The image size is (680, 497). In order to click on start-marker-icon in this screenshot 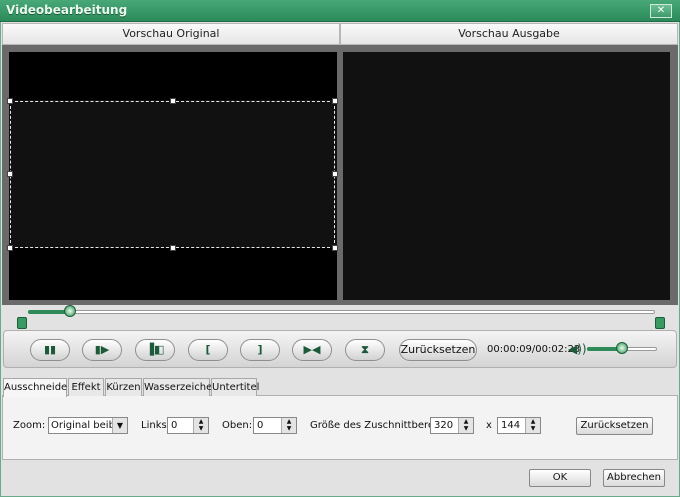, I will do `click(22, 323)`.